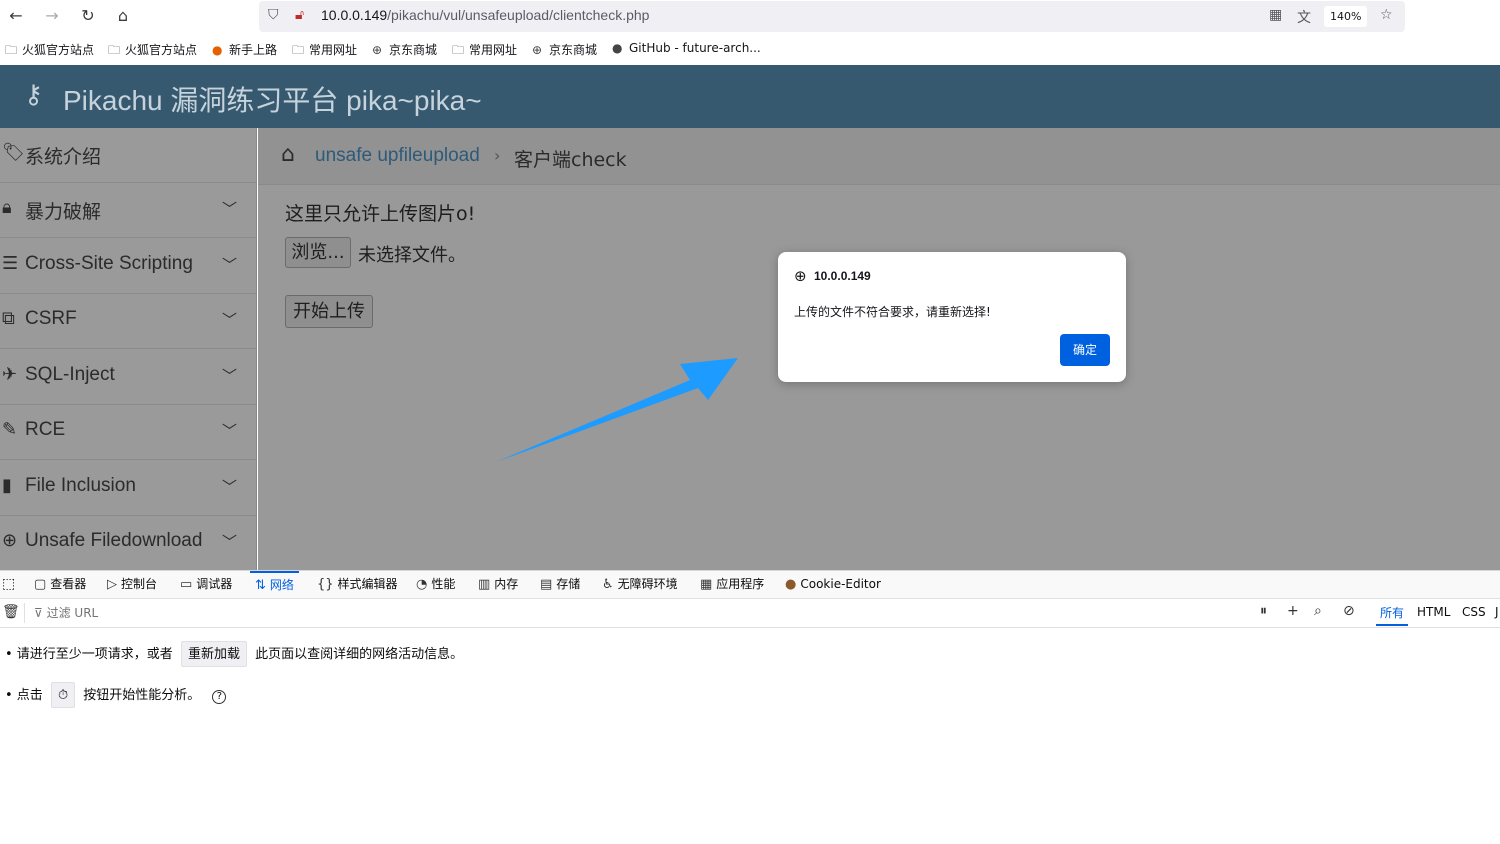 This screenshot has height=844, width=1500. Describe the element at coordinates (70, 374) in the screenshot. I see `sidebar-item-label: SQL-Inject` at that location.